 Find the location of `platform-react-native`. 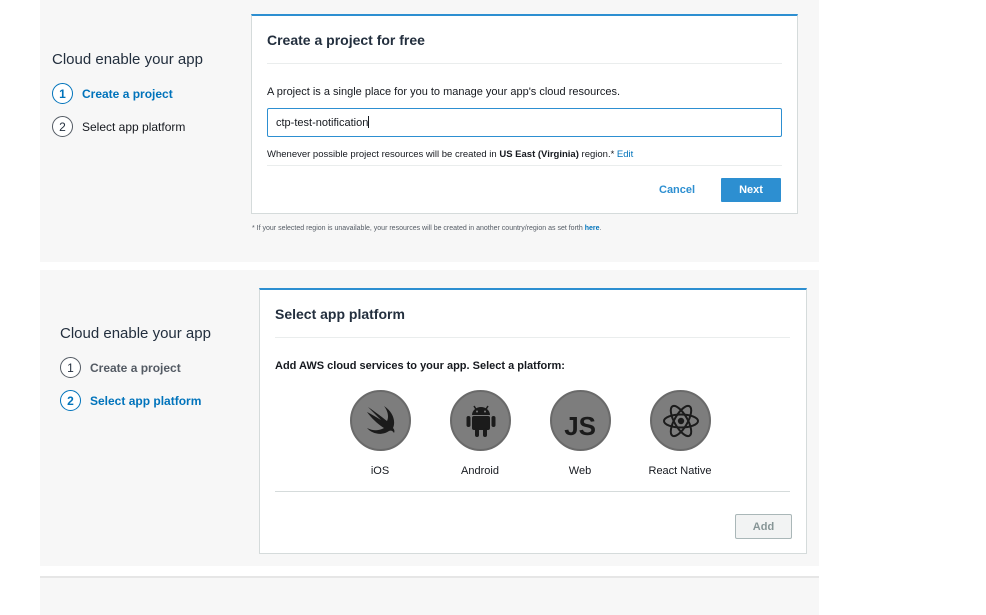

platform-react-native is located at coordinates (680, 420).